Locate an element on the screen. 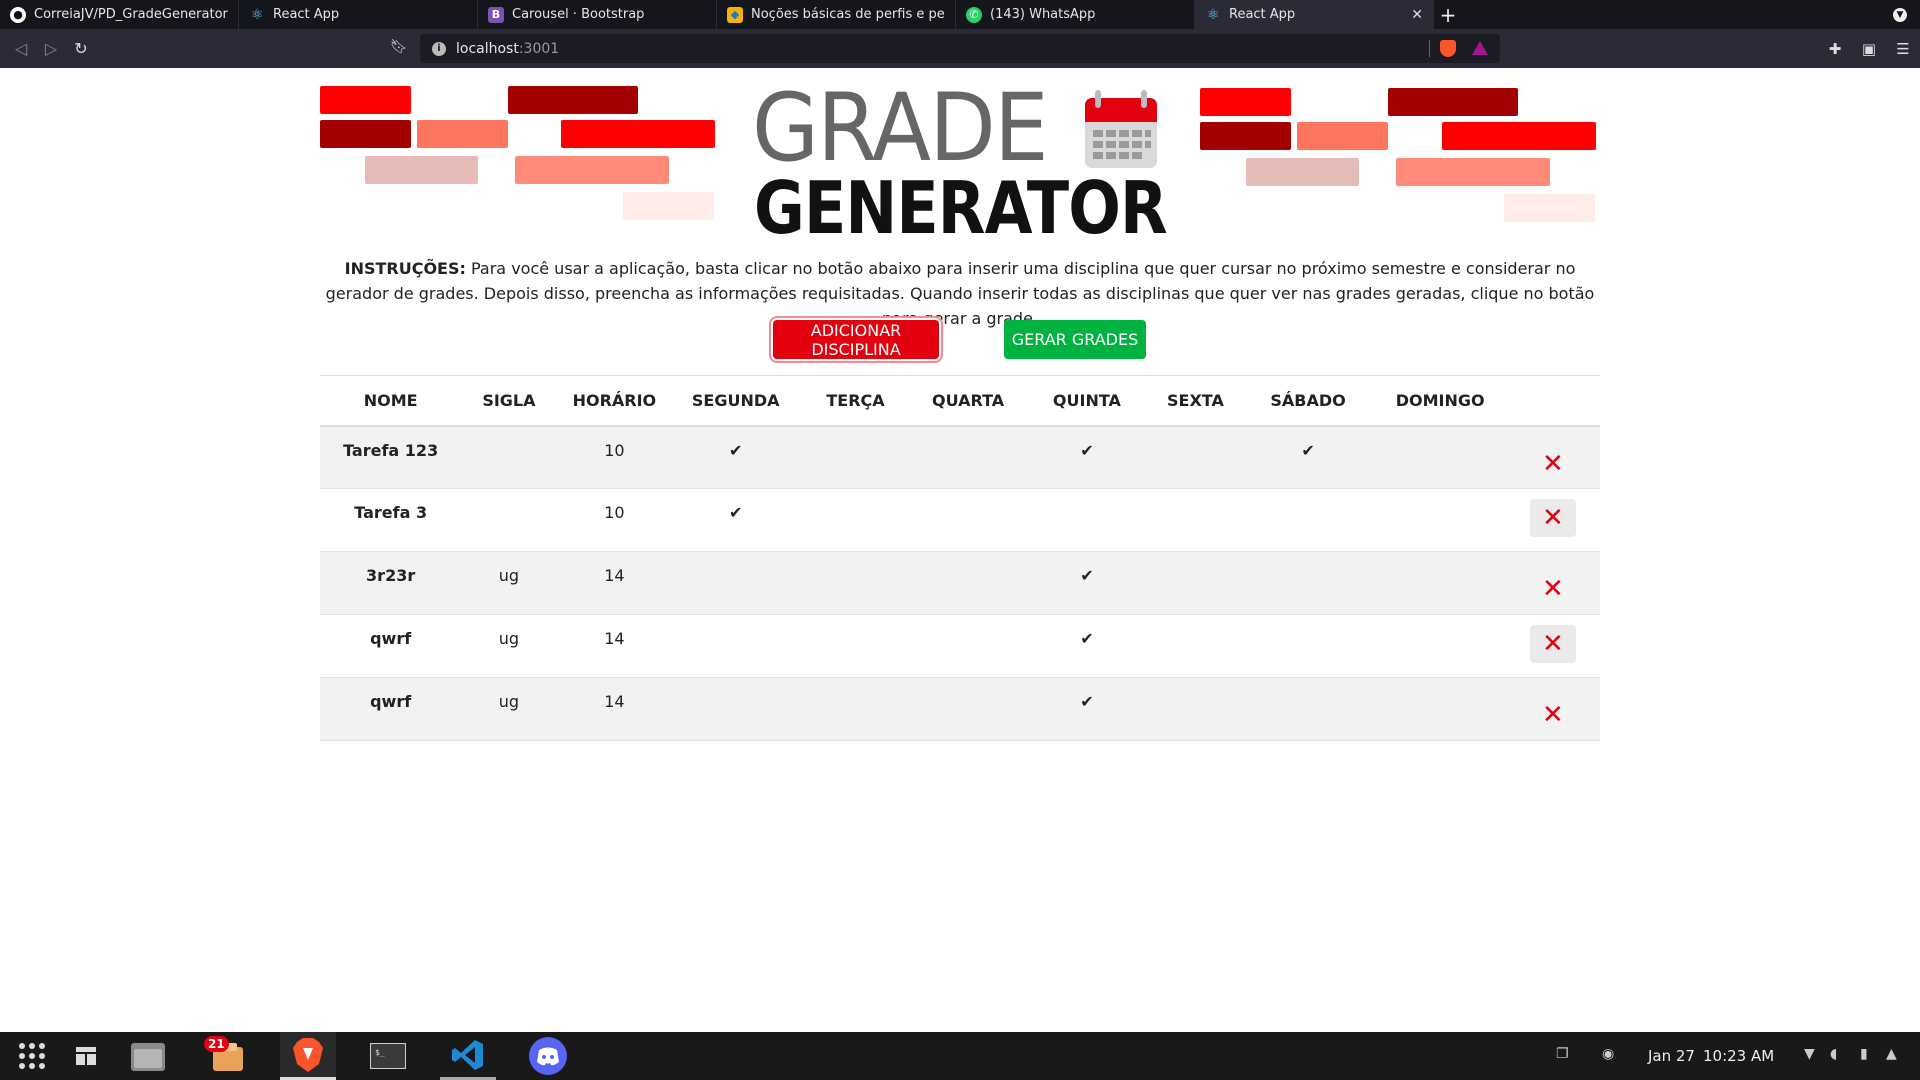  col-header-horario: HORÁRIO is located at coordinates (614, 401).